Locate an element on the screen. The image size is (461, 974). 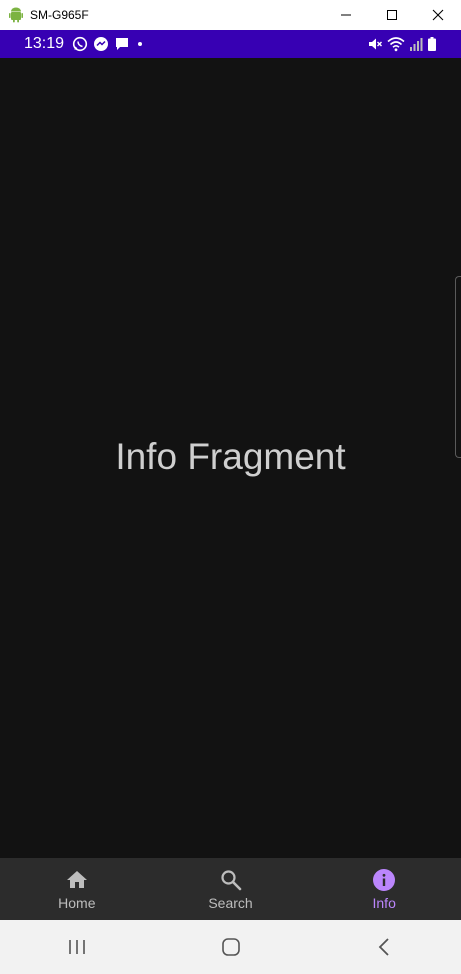
status-bar: 13:19 is located at coordinates (230, 44).